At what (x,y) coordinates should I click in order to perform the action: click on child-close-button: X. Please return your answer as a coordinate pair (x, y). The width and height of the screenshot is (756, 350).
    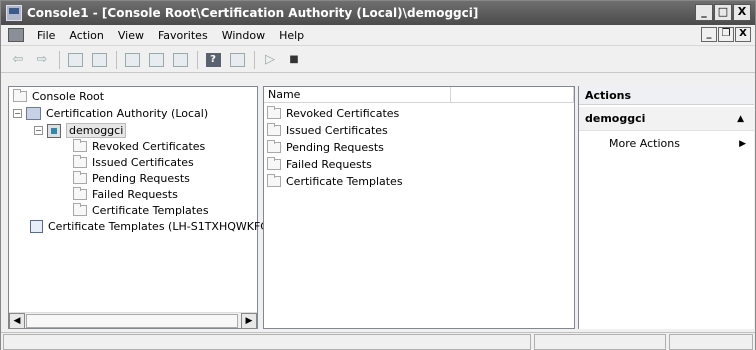
    Looking at the image, I should click on (743, 34).